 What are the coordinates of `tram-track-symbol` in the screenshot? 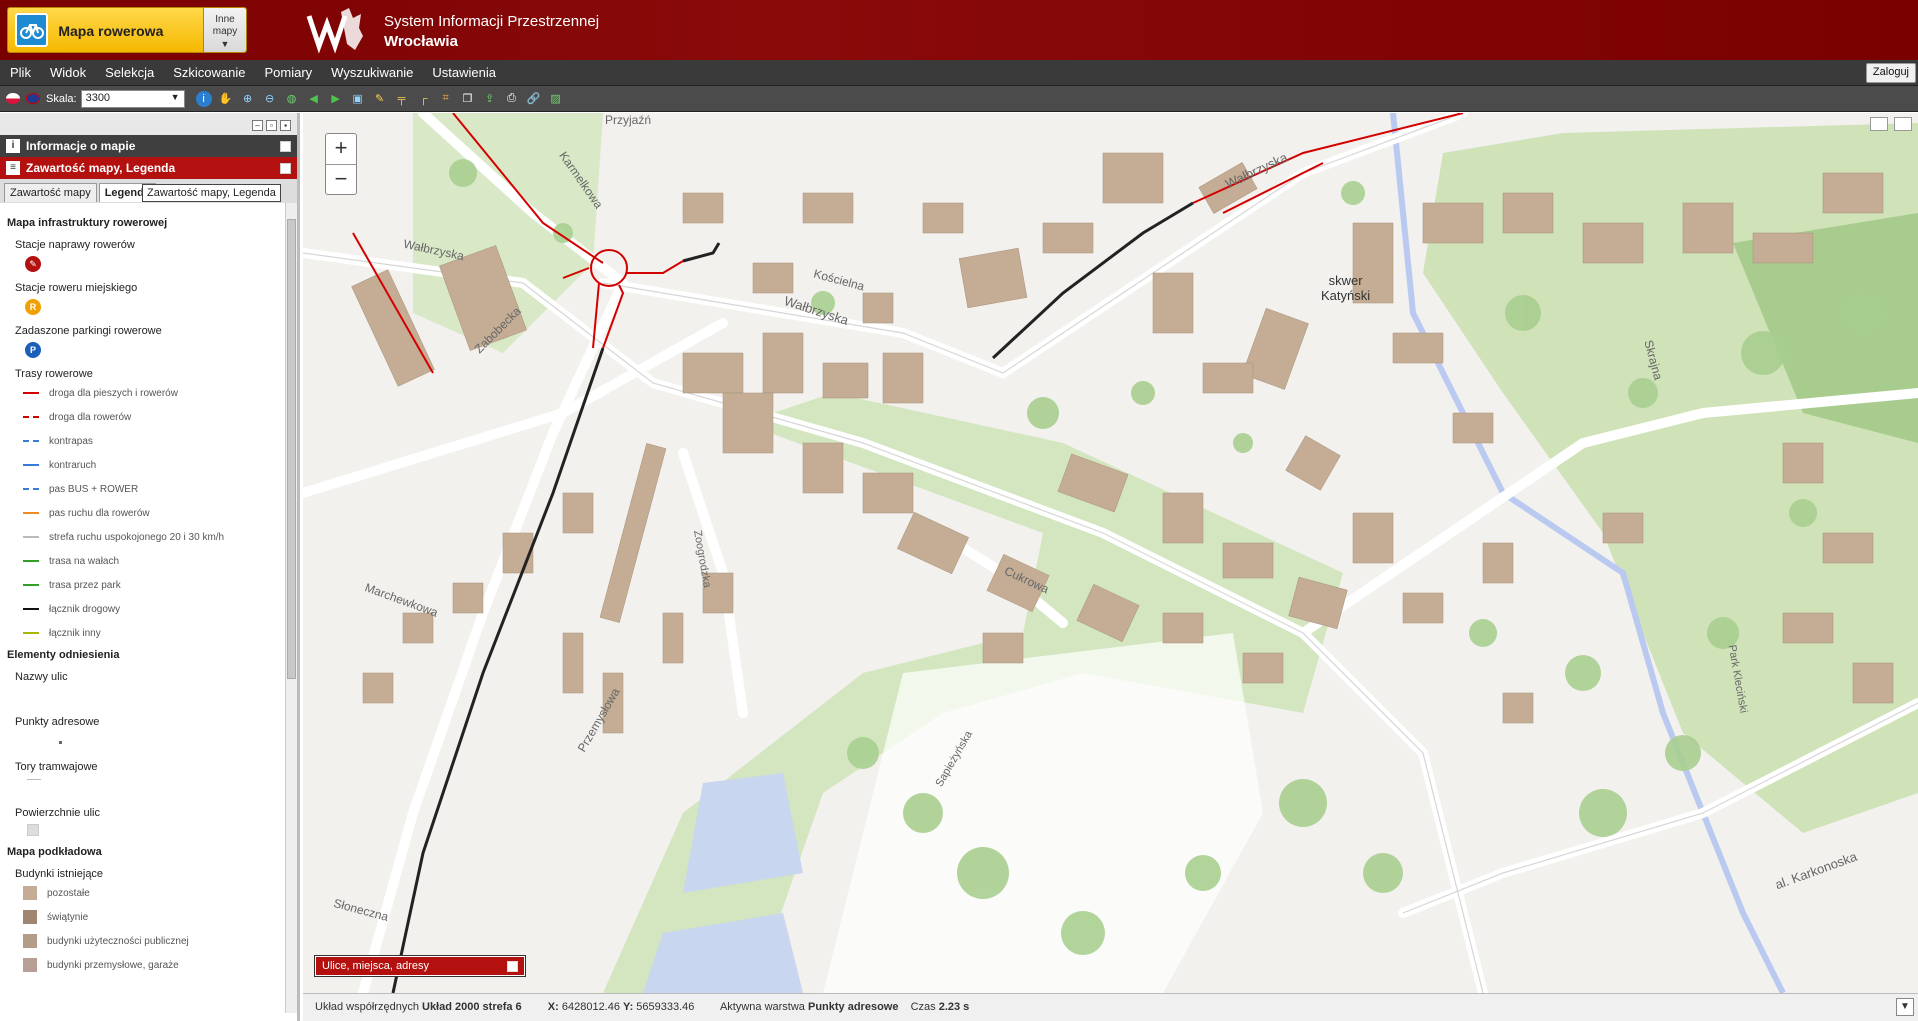 It's located at (34, 779).